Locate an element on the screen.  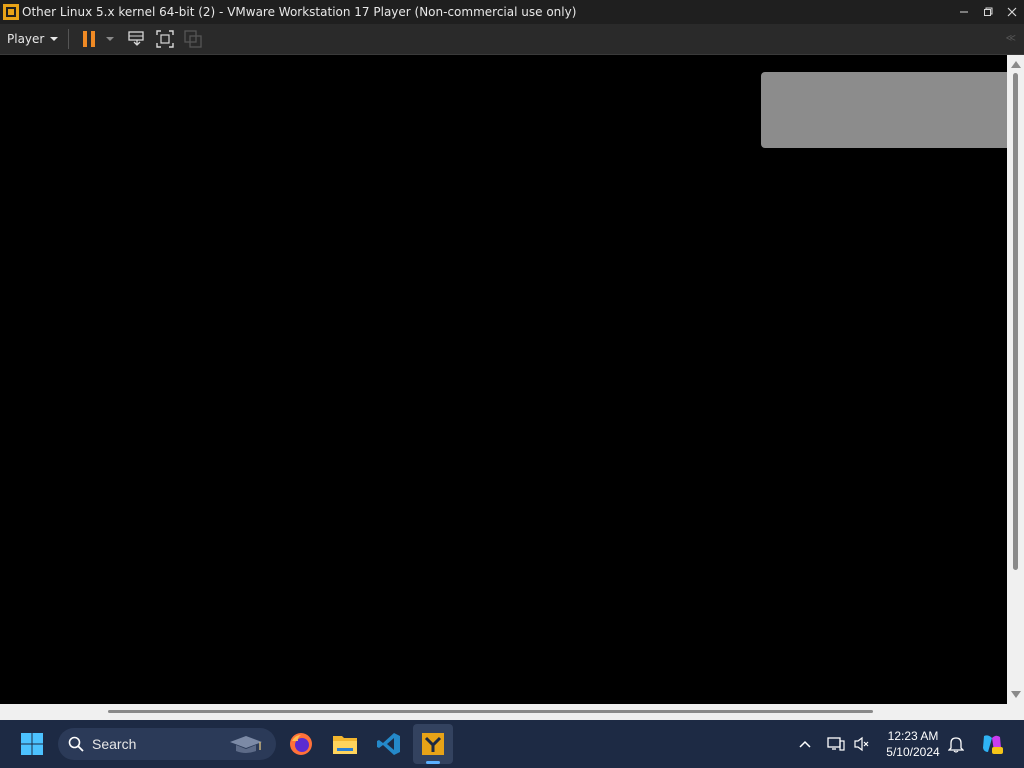
full-screen-icon is located at coordinates (165, 39).